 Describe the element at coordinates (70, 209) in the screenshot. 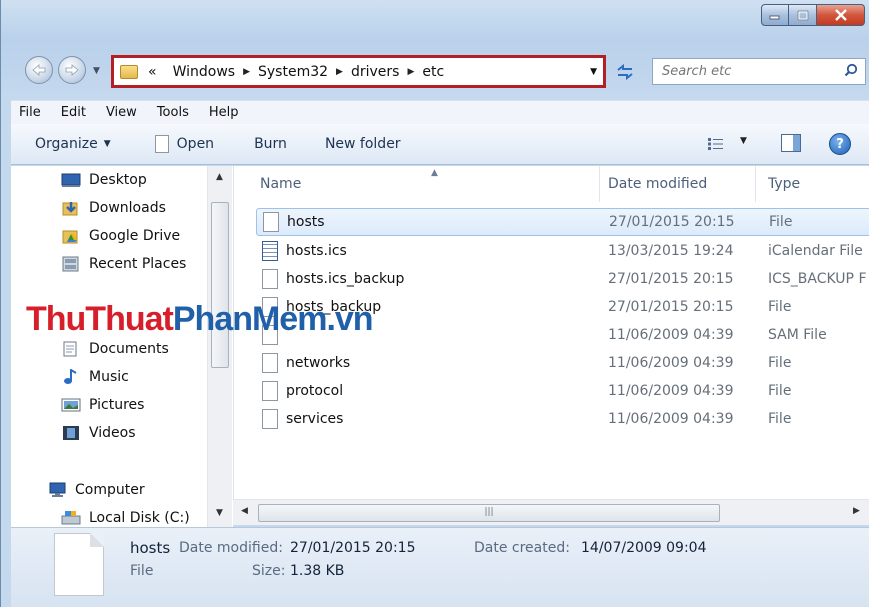

I see `downloads-icon` at that location.